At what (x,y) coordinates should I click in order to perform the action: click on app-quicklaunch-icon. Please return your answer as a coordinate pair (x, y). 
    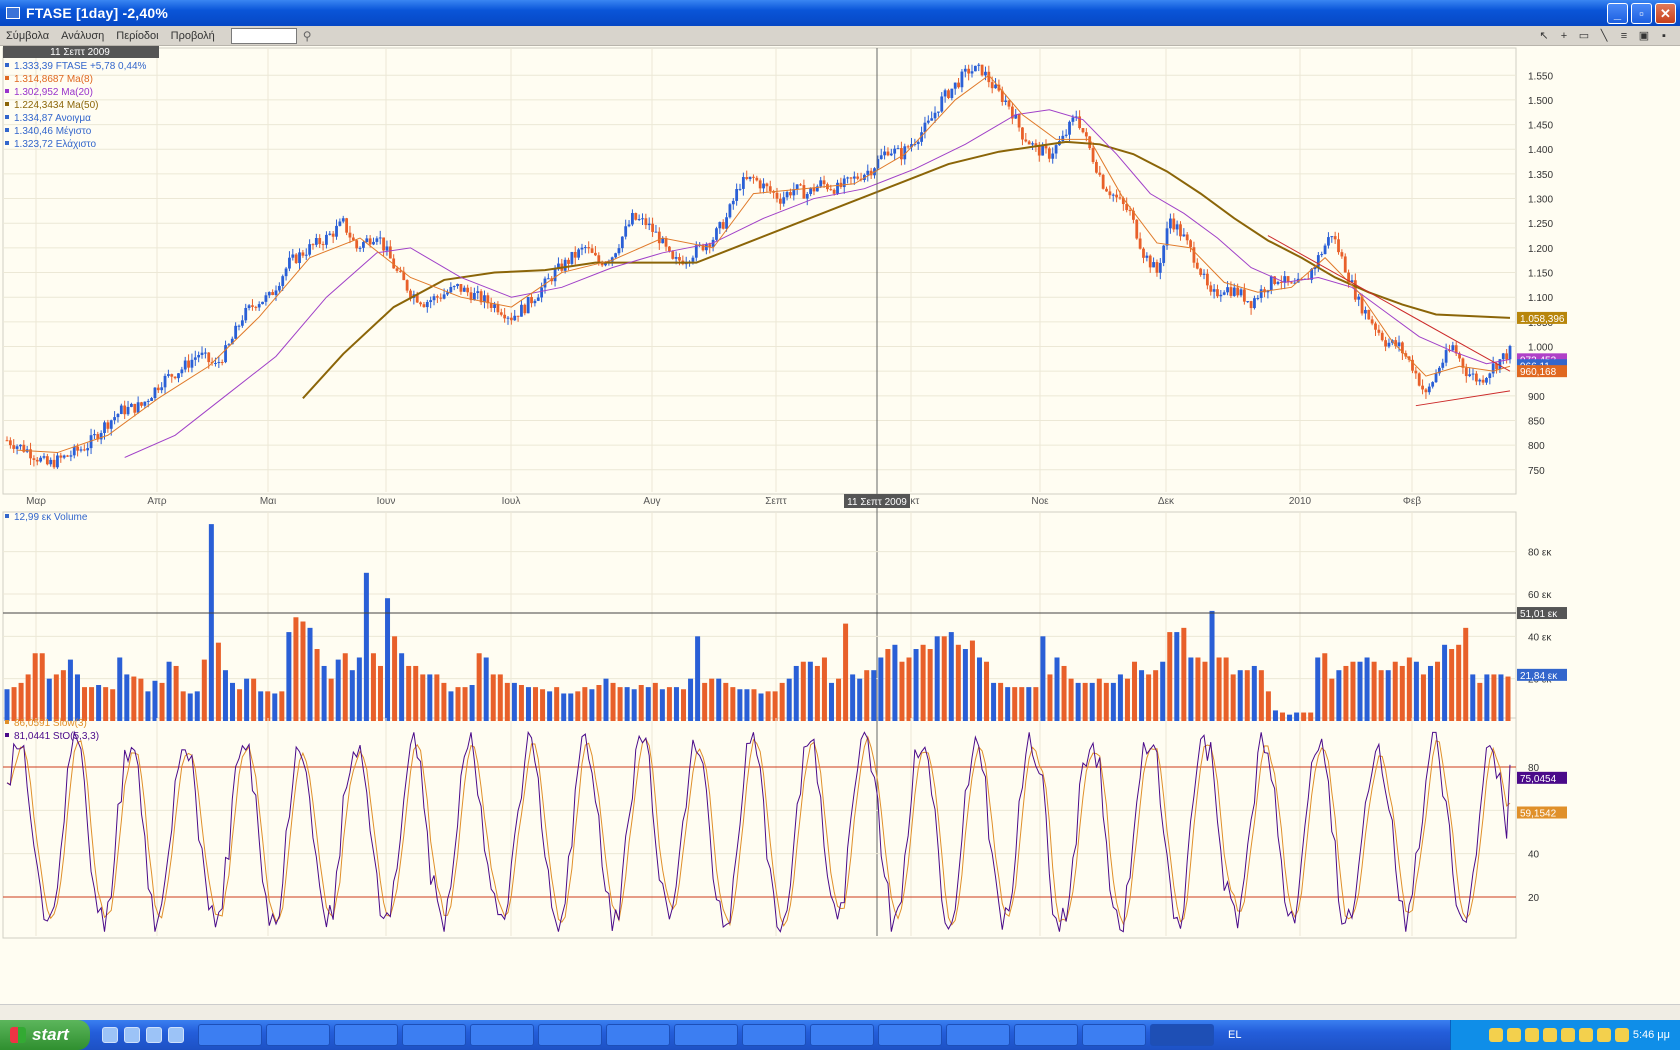
    Looking at the image, I should click on (154, 1035).